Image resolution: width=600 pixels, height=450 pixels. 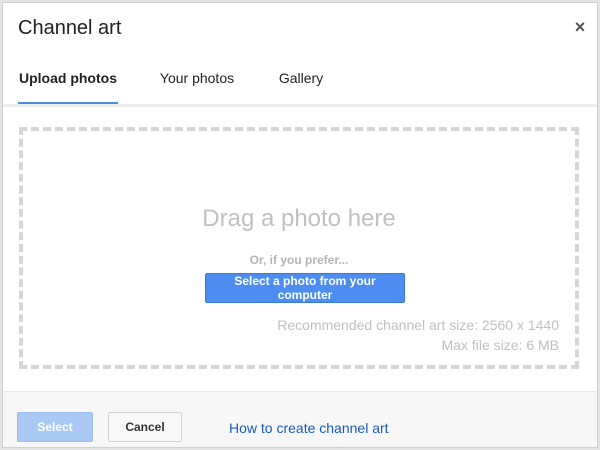 I want to click on tabs-divider, so click(x=300, y=105).